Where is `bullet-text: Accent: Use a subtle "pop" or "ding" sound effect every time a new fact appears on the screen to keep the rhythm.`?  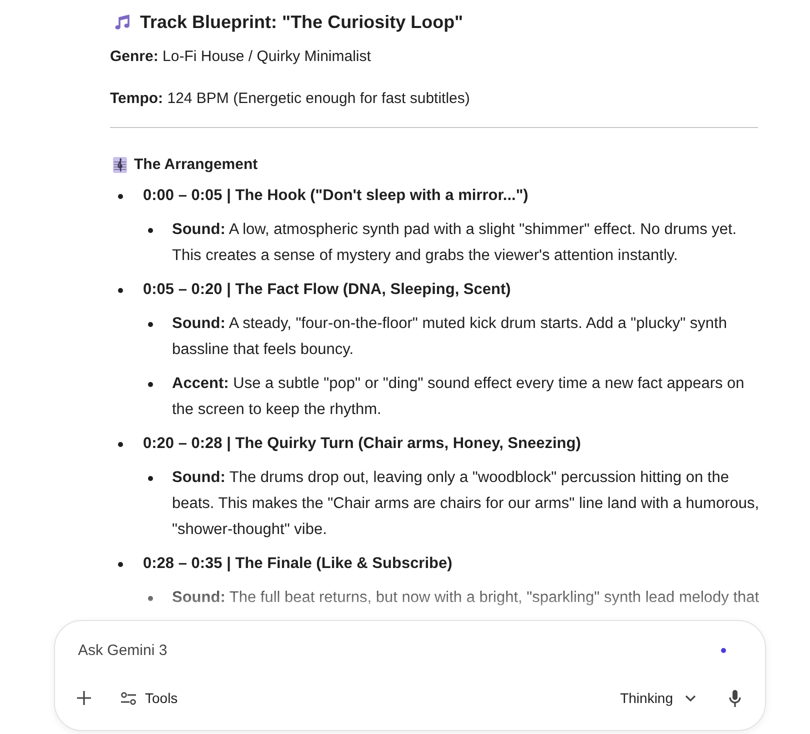
bullet-text: Accent: Use a subtle "pop" or "ding" sound effect every time a new fact appears on the screen to keep the rhythm. is located at coordinates (459, 397).